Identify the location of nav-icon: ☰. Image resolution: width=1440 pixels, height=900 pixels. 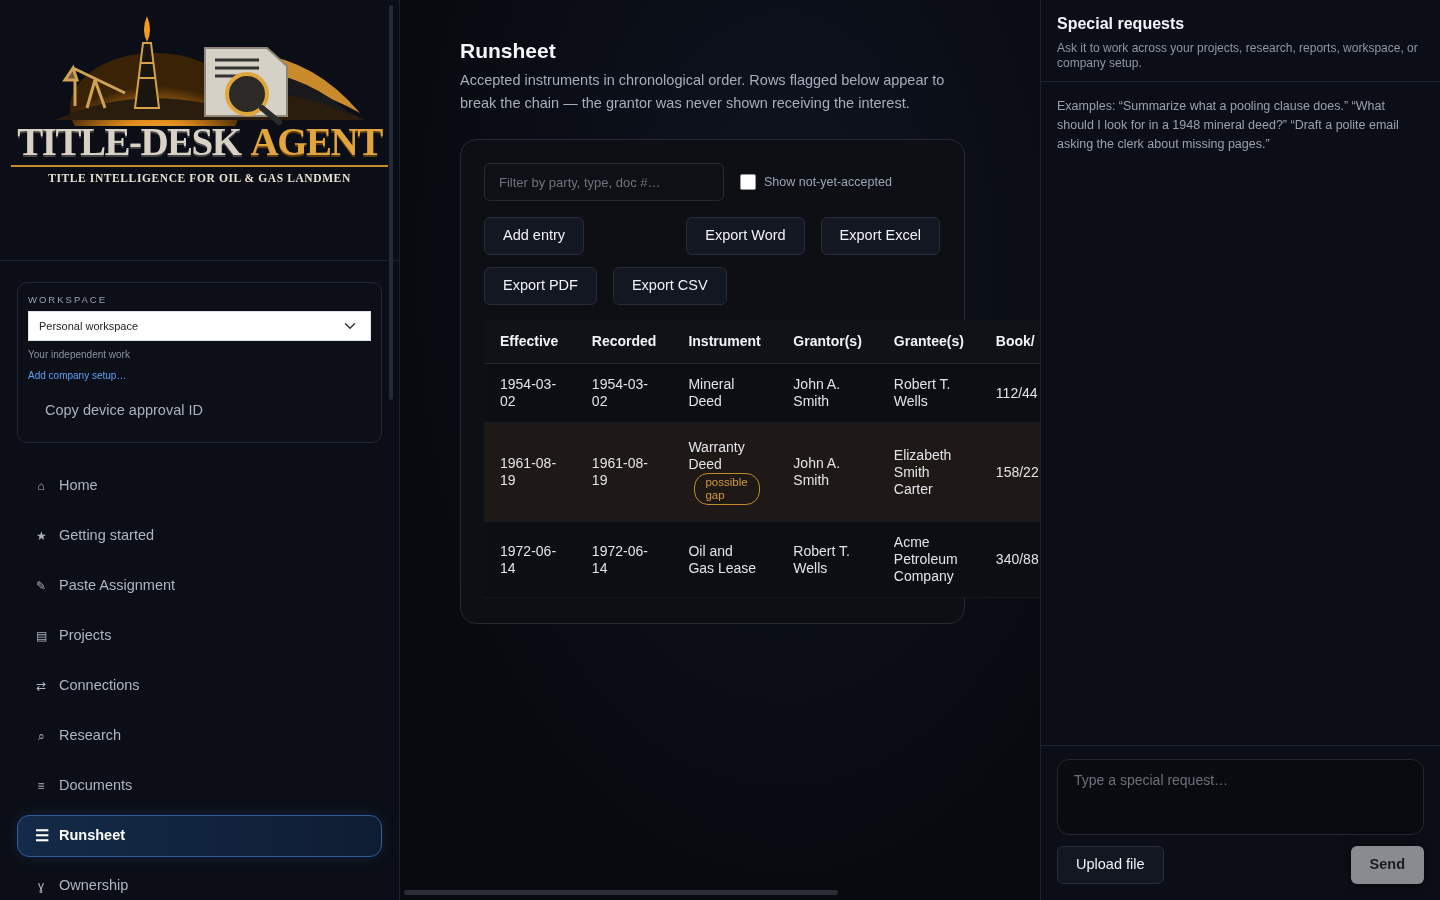
(41, 836).